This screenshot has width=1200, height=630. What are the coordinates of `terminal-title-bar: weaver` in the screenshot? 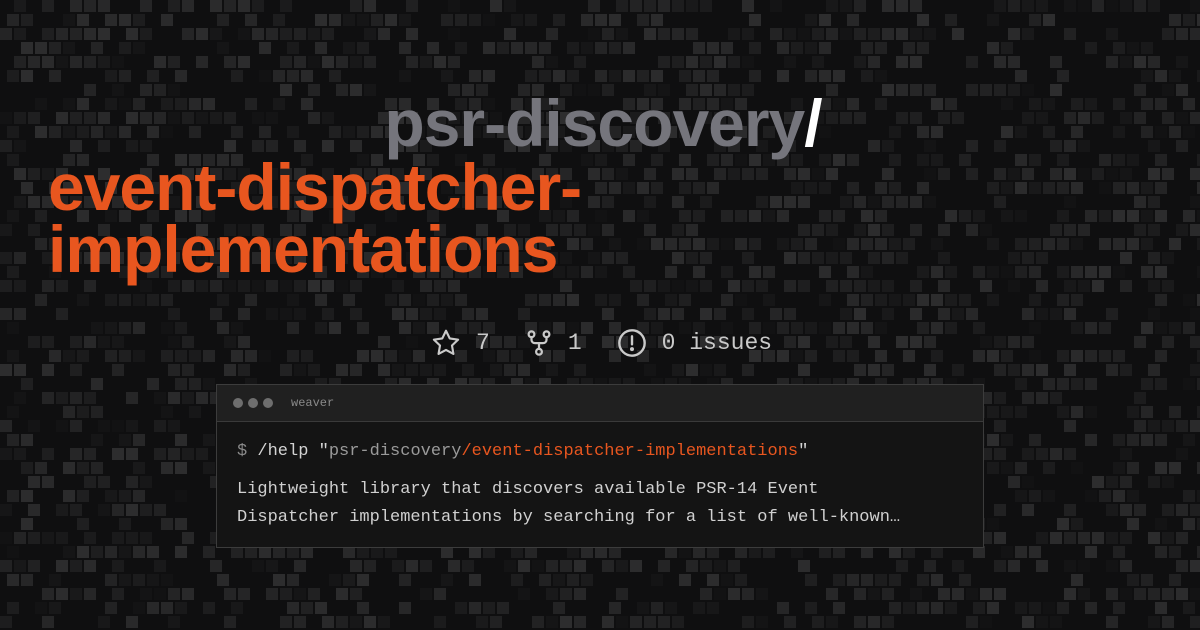 It's located at (600, 403).